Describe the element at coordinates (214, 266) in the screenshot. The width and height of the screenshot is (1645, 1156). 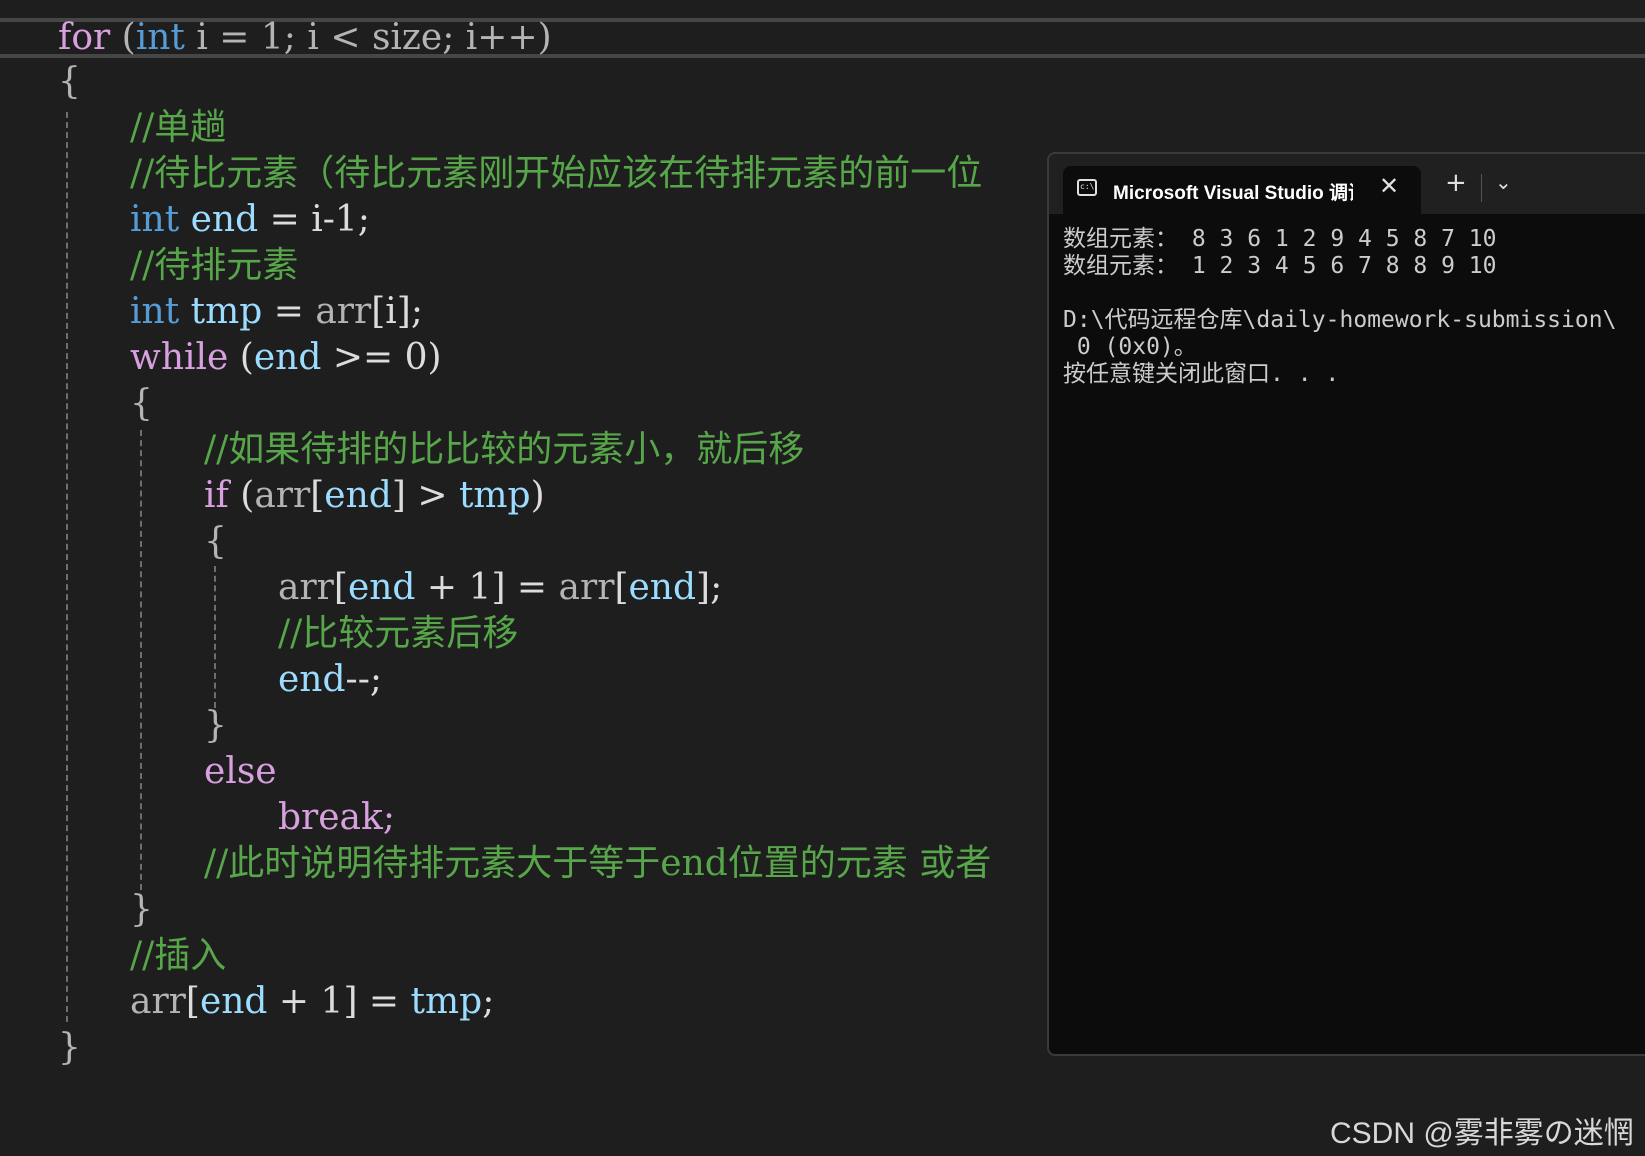
I see `code-comment: //待排元素` at that location.